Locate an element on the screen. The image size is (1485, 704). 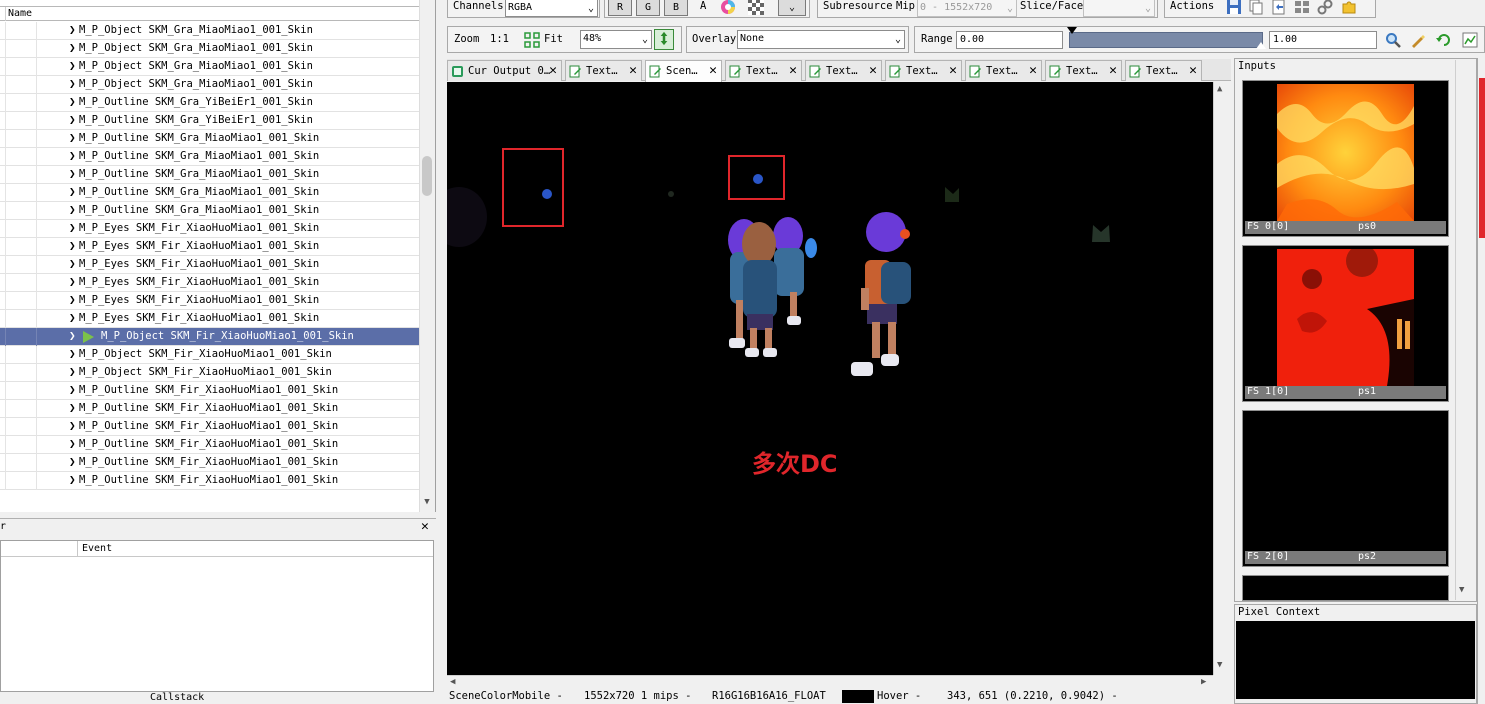
range-min-handle is located at coordinates (1072, 30).